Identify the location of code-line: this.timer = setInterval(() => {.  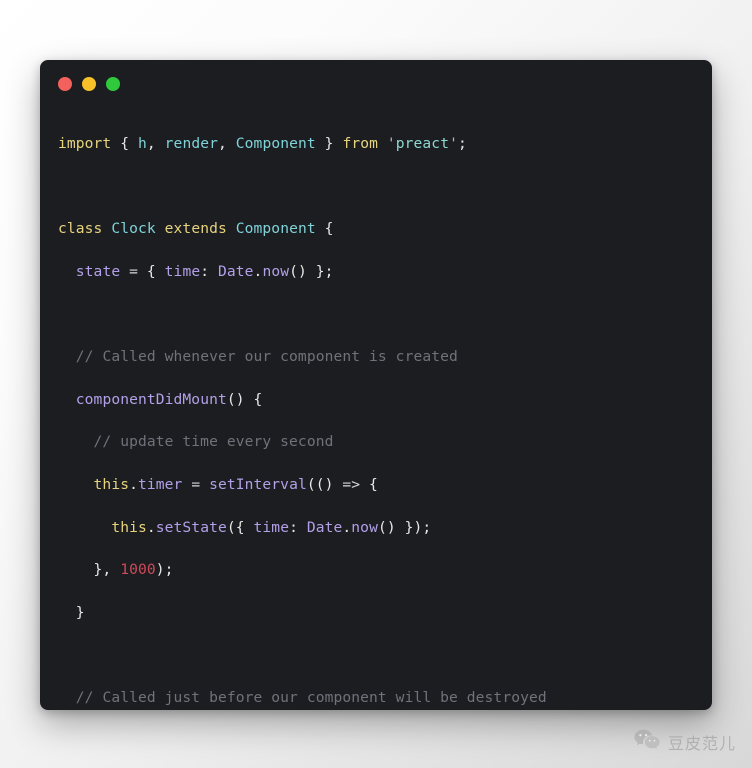
(235, 485).